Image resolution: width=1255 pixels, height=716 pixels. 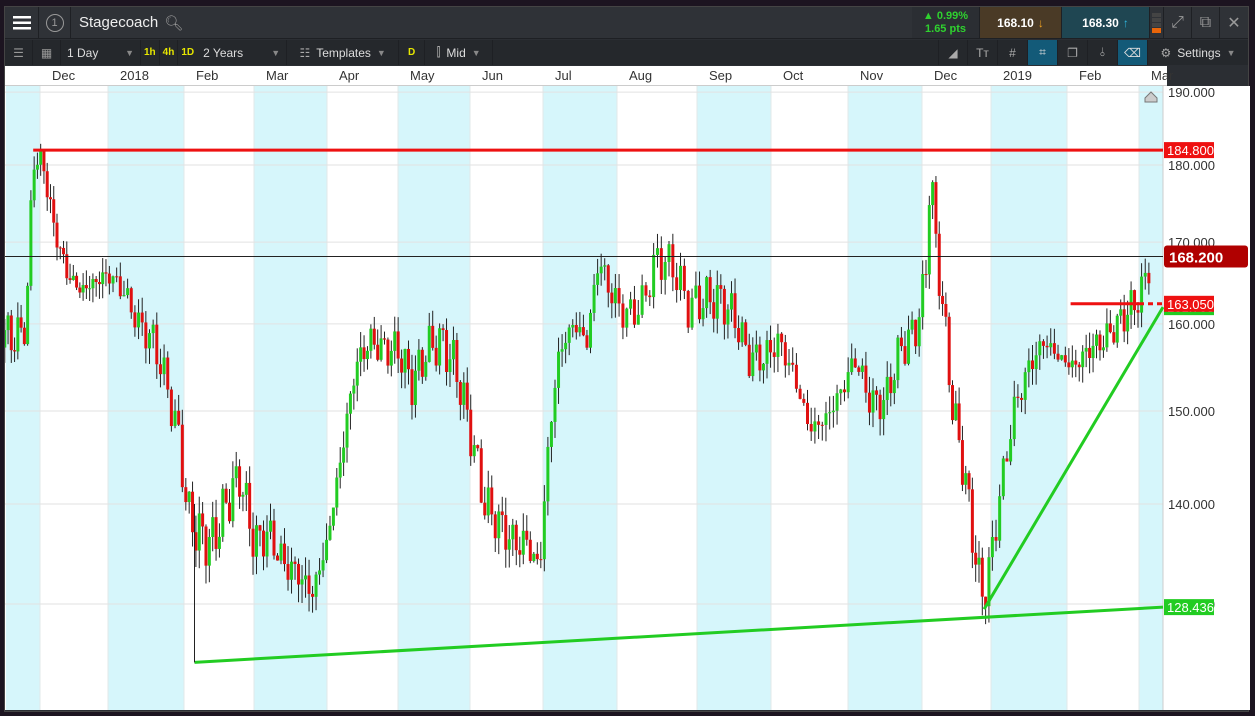 I want to click on price-label-icon: ⌫, so click(x=1133, y=52).